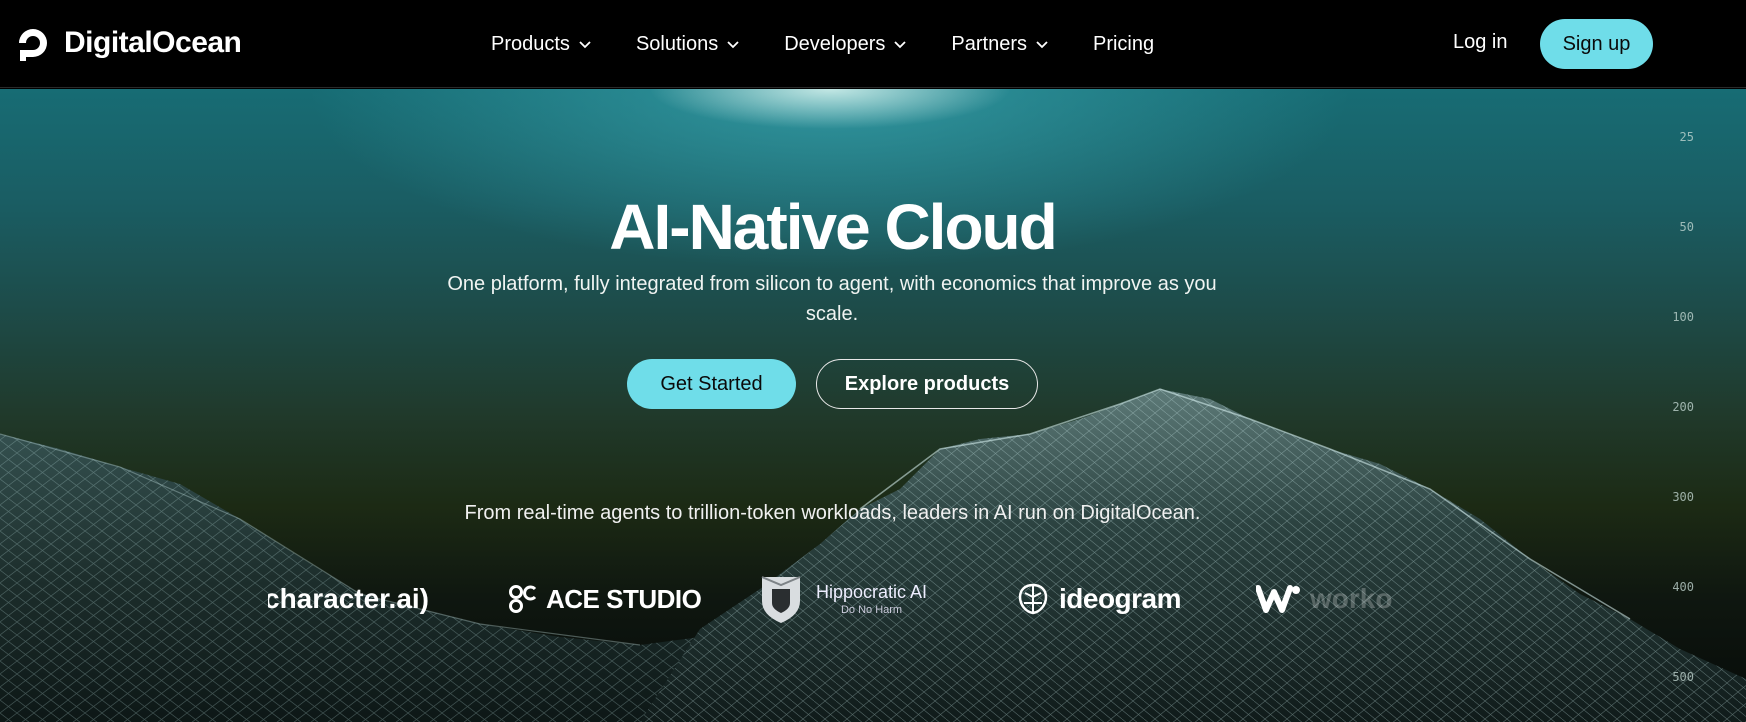  I want to click on nav-item-partners: Partners, so click(1000, 44).